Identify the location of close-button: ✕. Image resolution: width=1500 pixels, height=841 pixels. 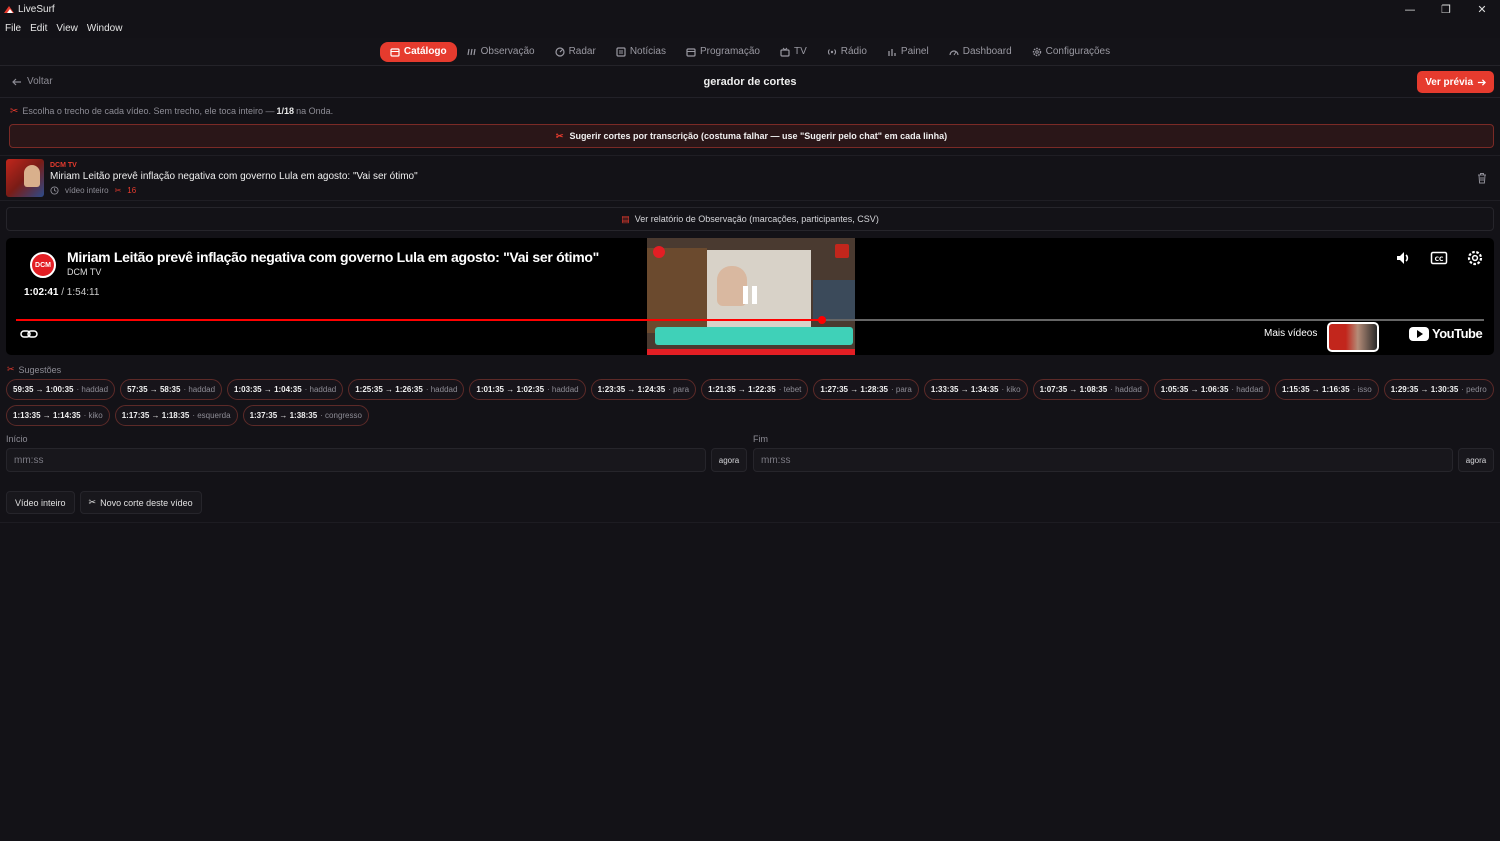
(1482, 9).